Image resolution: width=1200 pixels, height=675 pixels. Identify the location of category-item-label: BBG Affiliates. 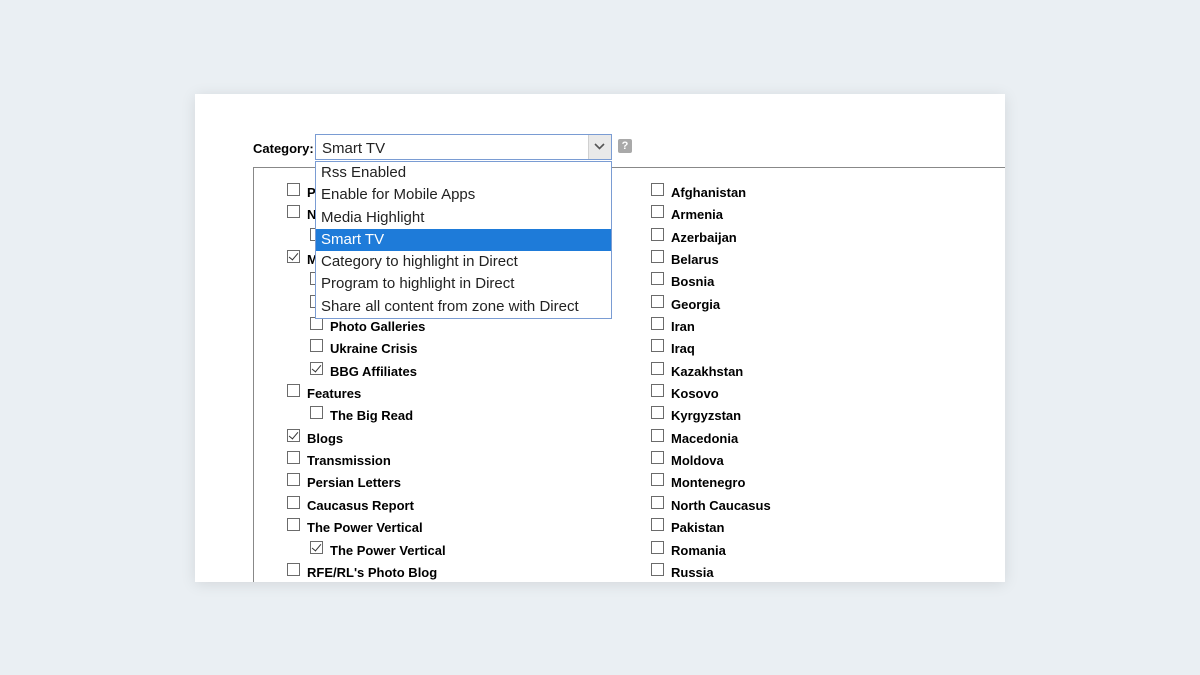
(373, 371).